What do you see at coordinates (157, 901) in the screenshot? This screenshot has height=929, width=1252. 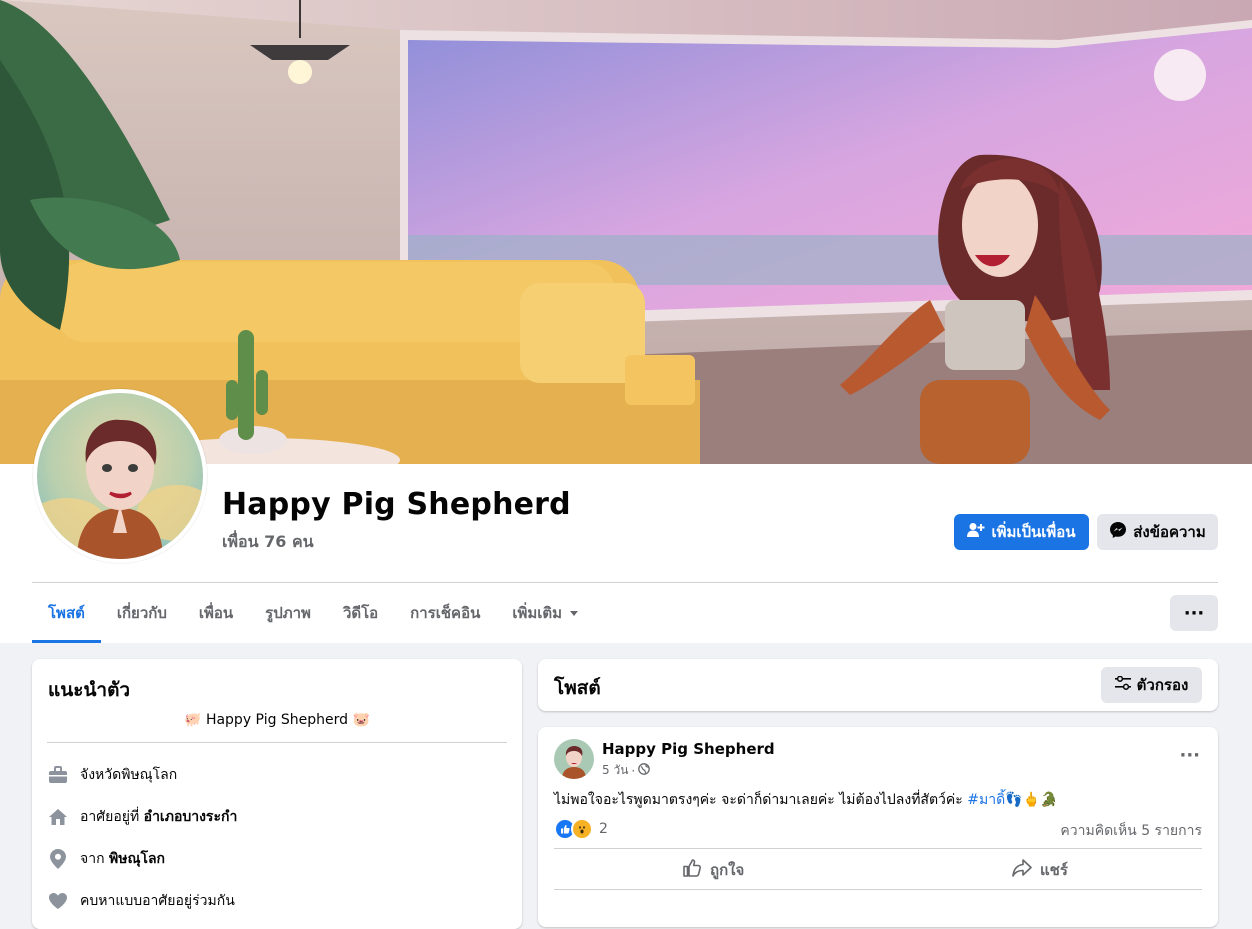 I see `intro-row-text: คบหาแบบอาศัยอยู่ร่วมกัน` at bounding box center [157, 901].